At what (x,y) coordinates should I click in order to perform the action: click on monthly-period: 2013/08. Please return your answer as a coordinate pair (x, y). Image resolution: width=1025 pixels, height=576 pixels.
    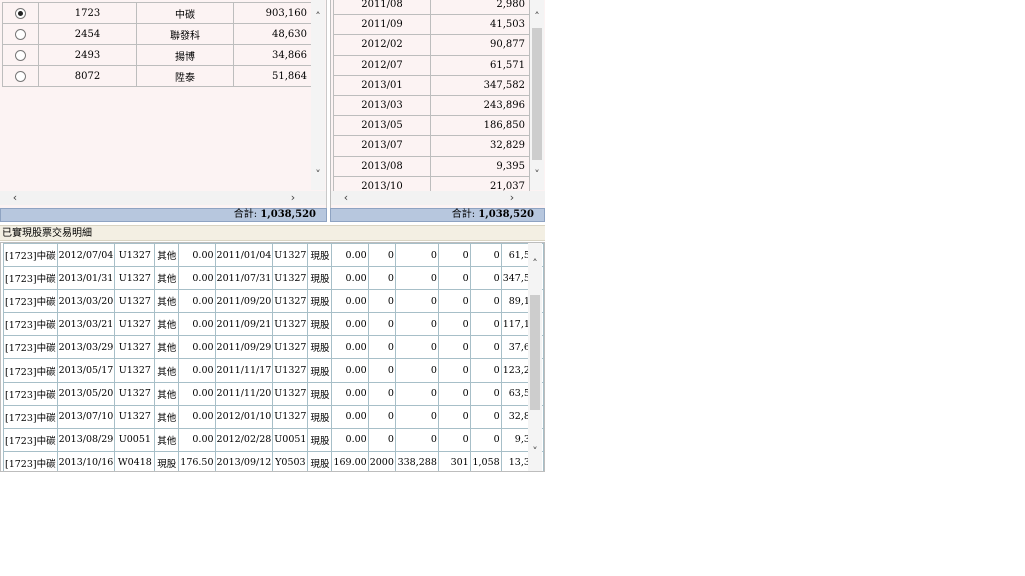
    Looking at the image, I should click on (382, 166).